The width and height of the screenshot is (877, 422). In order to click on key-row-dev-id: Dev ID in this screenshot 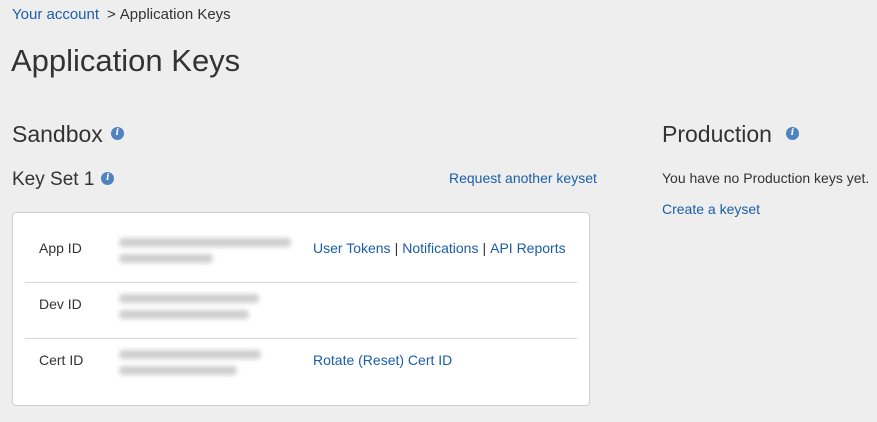, I will do `click(301, 311)`.